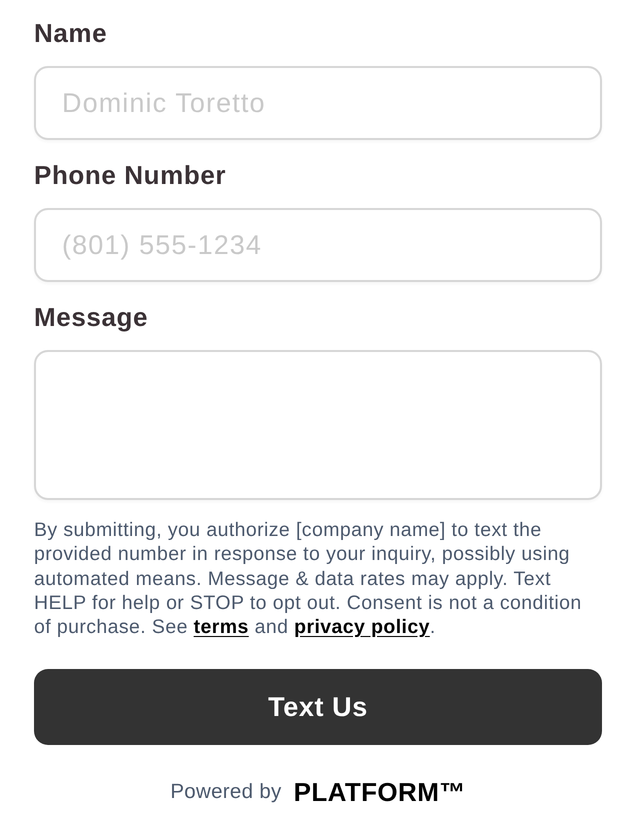 This screenshot has width=644, height=832. What do you see at coordinates (318, 707) in the screenshot?
I see `submit-button: Text Us` at bounding box center [318, 707].